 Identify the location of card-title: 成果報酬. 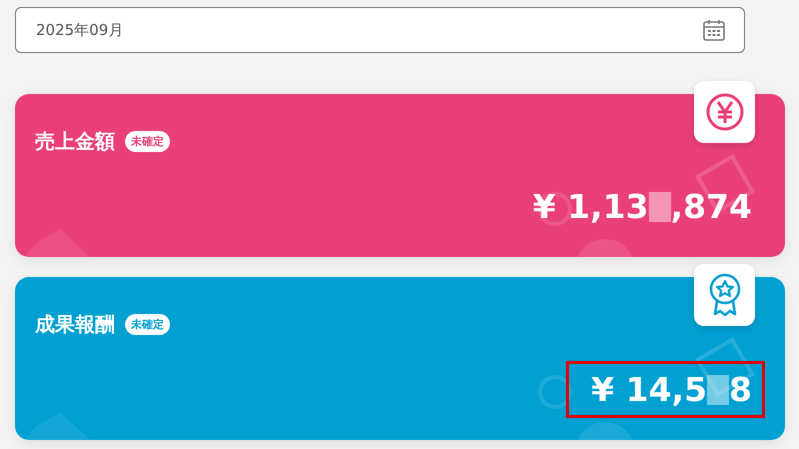
(75, 324).